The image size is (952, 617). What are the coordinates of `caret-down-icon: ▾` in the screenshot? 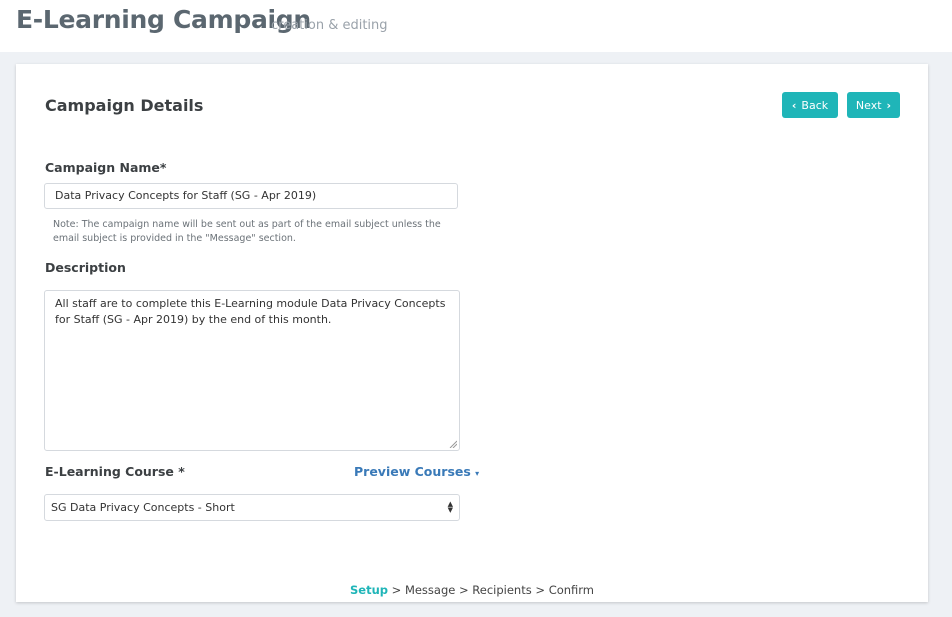 It's located at (477, 473).